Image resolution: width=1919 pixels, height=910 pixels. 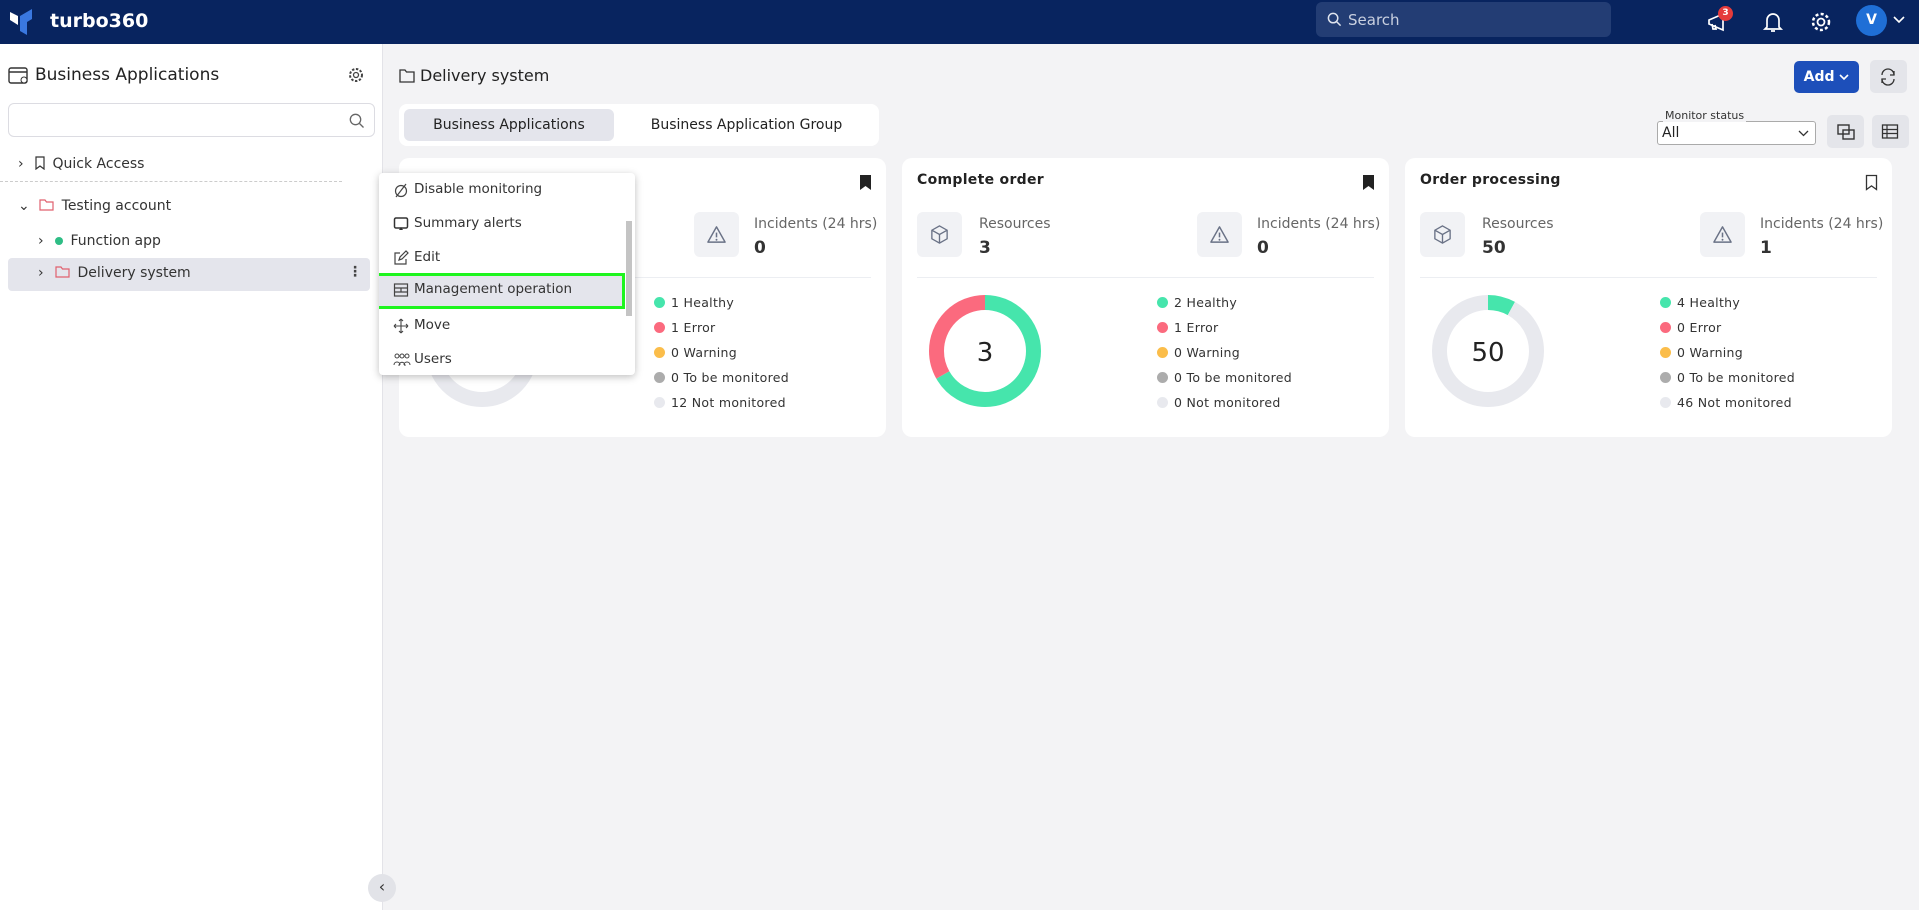 What do you see at coordinates (1699, 327) in the screenshot?
I see `legend-text: 0 Error` at bounding box center [1699, 327].